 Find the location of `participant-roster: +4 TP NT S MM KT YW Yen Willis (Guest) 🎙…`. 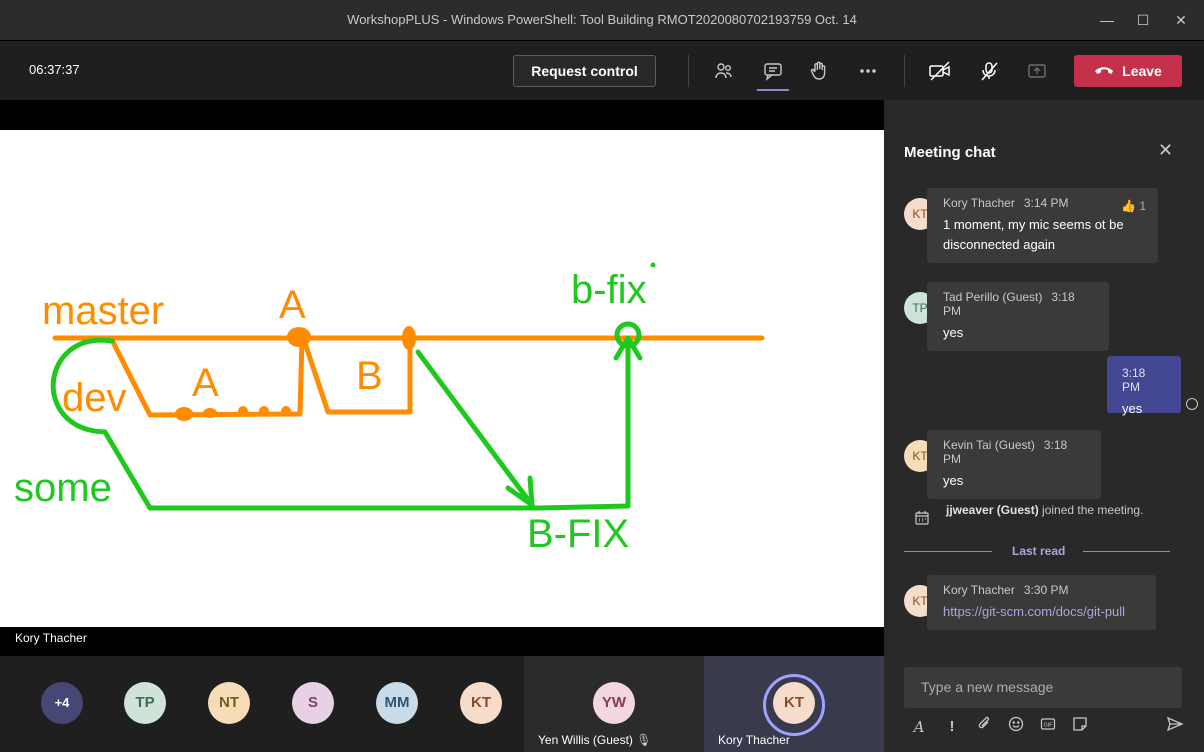

participant-roster: +4 TP NT S MM KT YW Yen Willis (Guest) 🎙… is located at coordinates (442, 704).